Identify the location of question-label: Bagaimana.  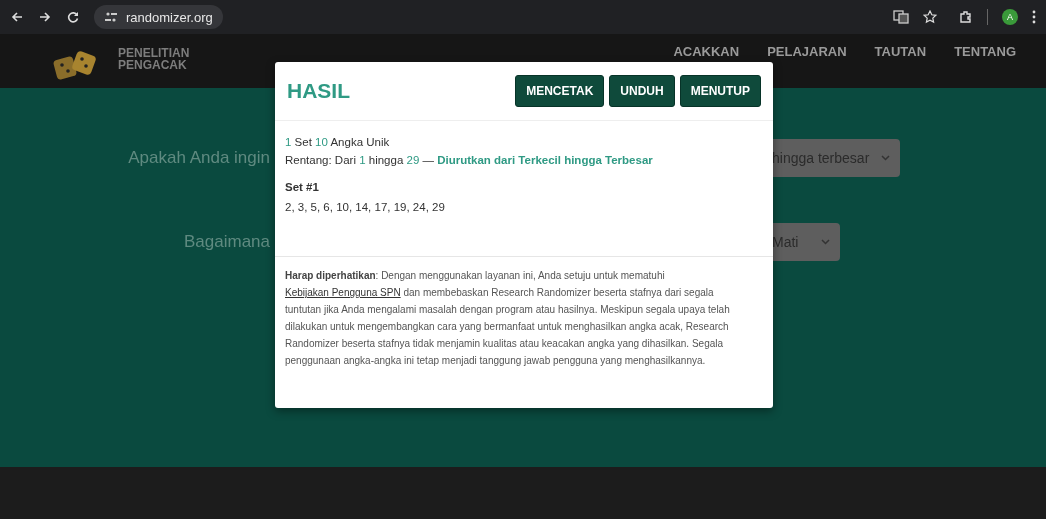
(226, 242).